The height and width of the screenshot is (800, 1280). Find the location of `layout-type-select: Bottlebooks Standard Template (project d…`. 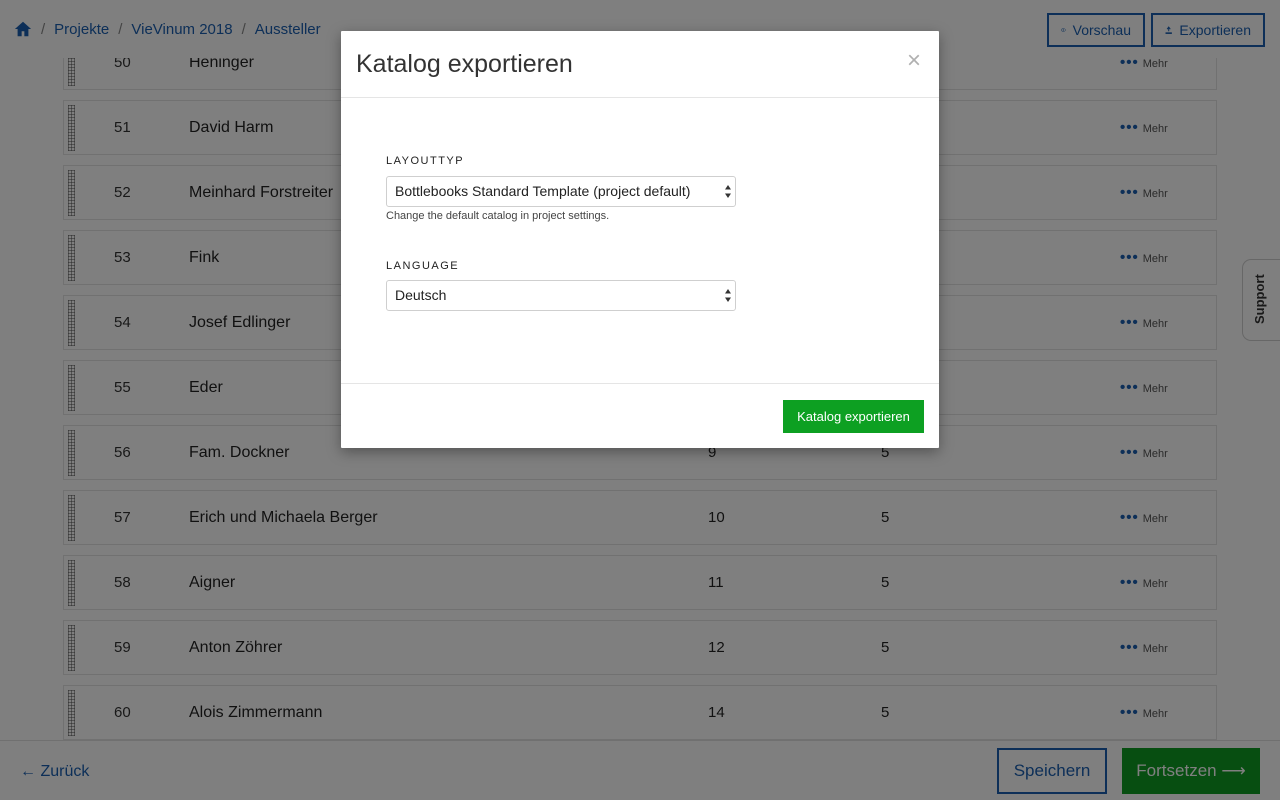

layout-type-select: Bottlebooks Standard Template (project d… is located at coordinates (561, 191).